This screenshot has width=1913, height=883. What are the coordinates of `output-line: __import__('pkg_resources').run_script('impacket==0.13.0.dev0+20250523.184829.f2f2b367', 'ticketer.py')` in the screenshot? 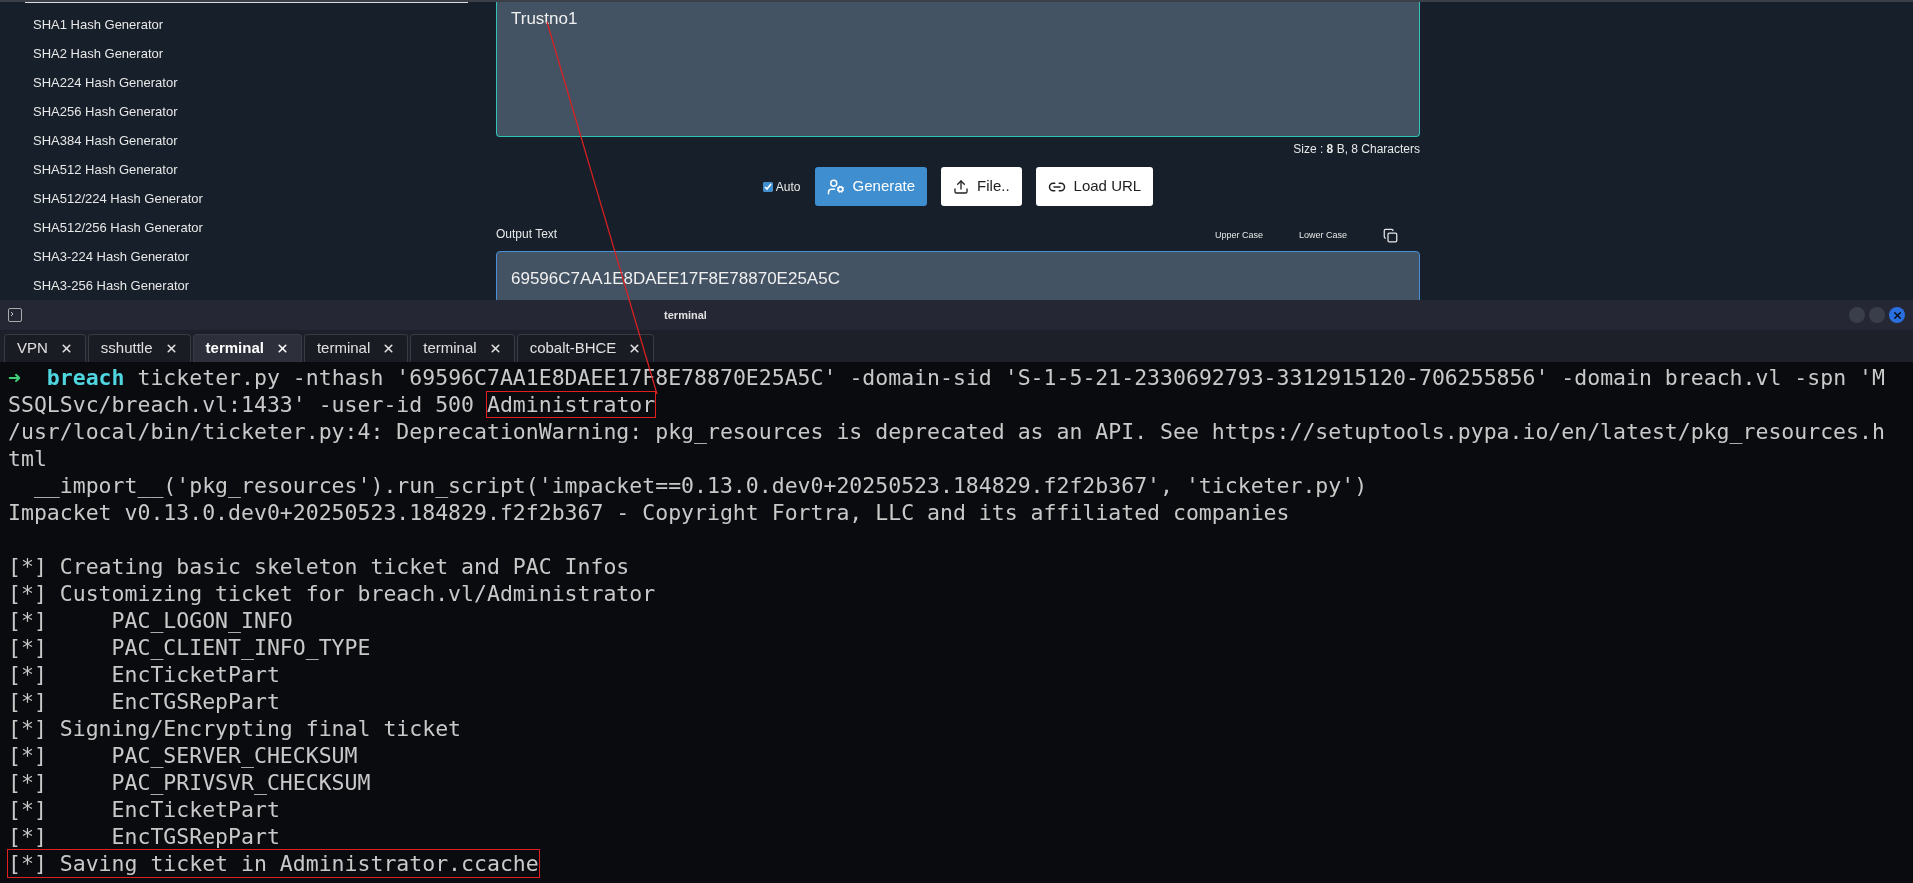 It's located at (700, 485).